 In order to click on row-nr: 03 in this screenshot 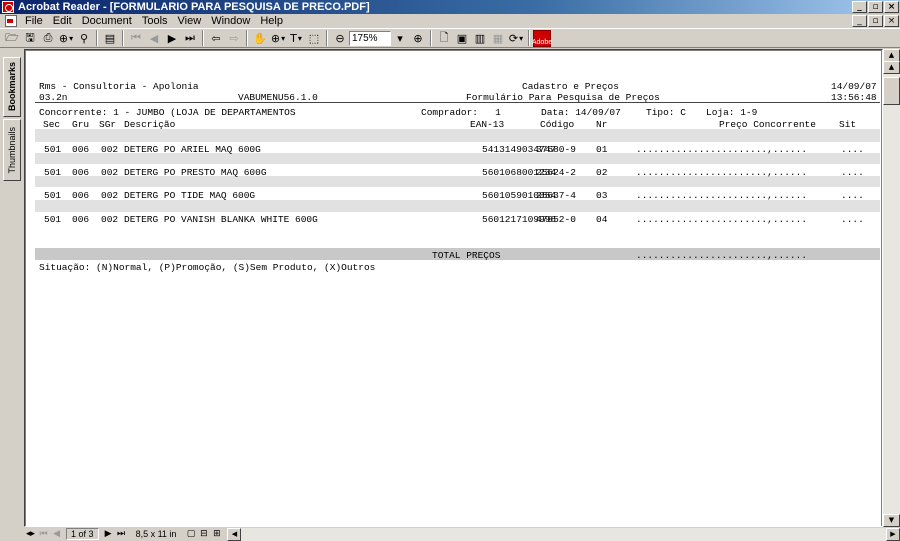, I will do `click(602, 195)`.